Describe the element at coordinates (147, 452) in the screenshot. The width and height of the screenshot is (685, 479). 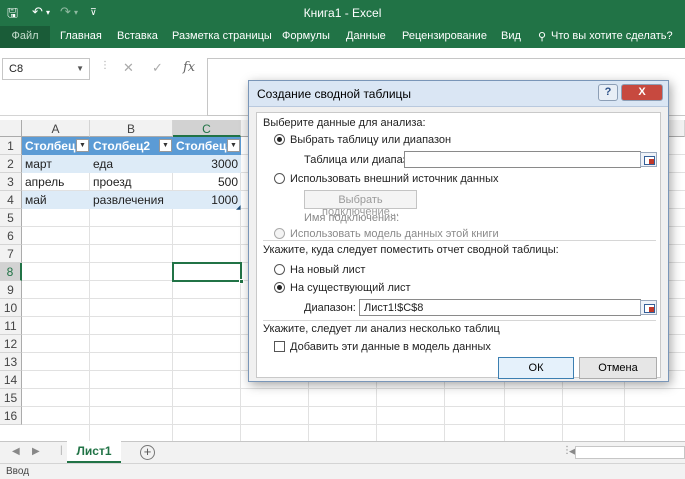
I see `add-sheet-button: +` at that location.